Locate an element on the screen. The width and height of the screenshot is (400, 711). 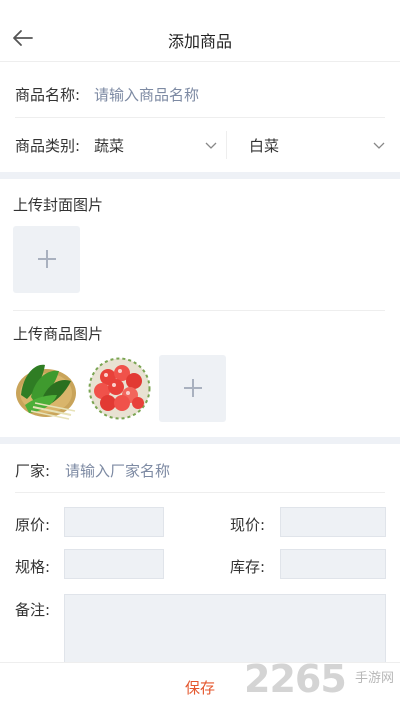
header-bar: 添加商品 is located at coordinates (200, 31).